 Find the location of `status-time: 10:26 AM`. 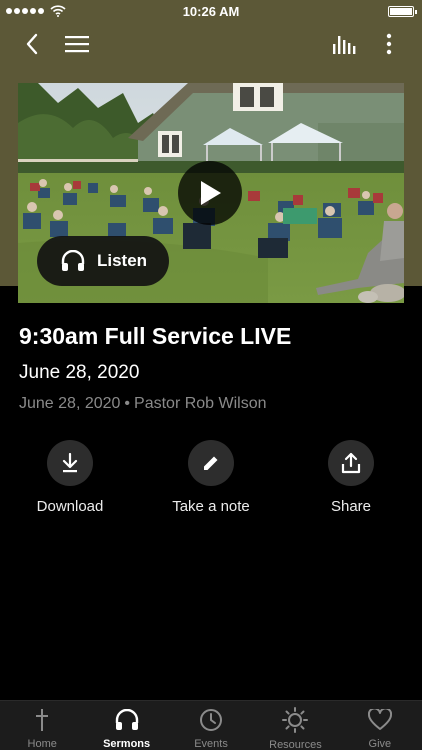

status-time: 10:26 AM is located at coordinates (211, 11).